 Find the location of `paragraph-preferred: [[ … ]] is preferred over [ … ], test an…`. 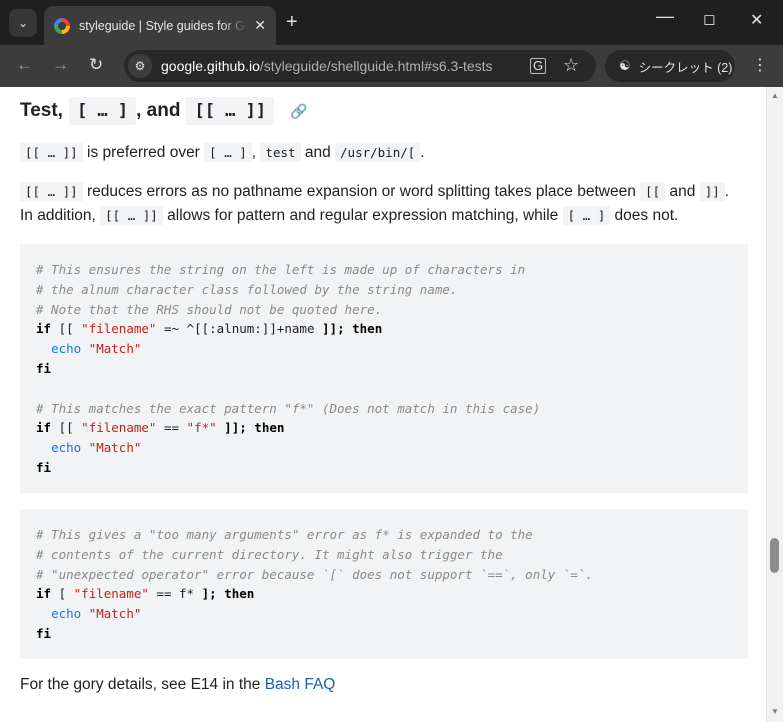

paragraph-preferred: [[ … ]] is preferred over [ … ], test an… is located at coordinates (222, 153).